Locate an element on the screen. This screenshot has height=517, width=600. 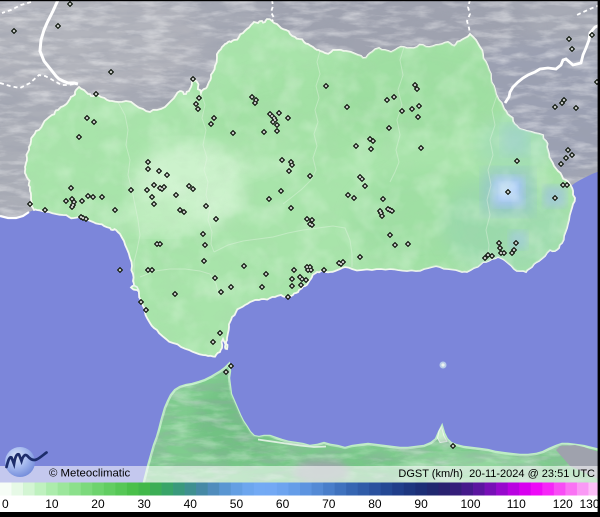
svg-text: 30 is located at coordinates (145, 504).